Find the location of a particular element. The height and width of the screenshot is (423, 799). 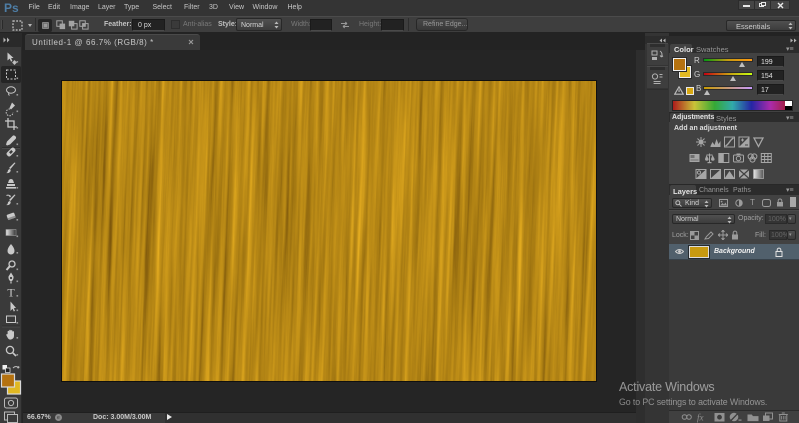

svg-text: fx is located at coordinates (700, 418).